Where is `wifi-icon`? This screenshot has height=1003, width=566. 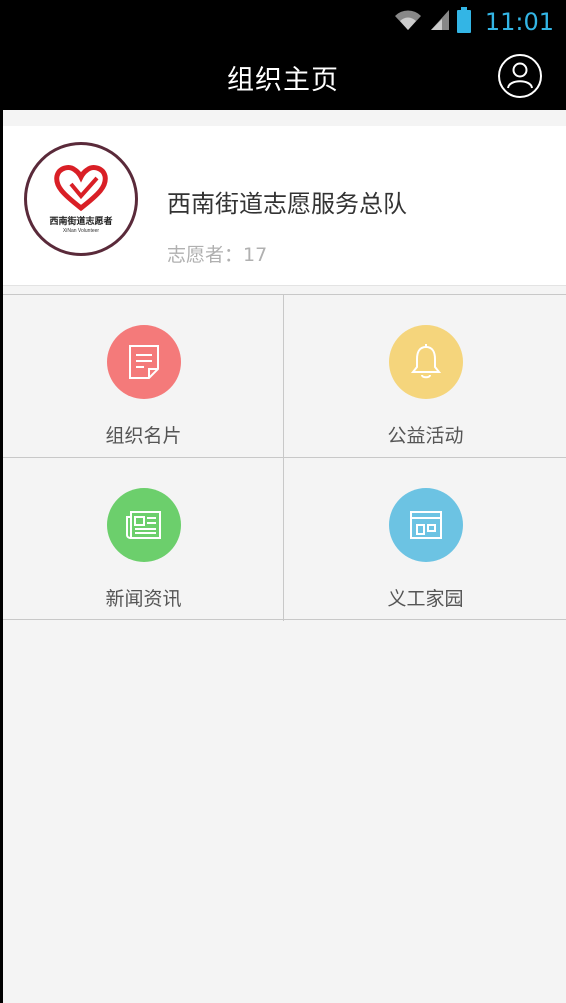
wifi-icon is located at coordinates (408, 22).